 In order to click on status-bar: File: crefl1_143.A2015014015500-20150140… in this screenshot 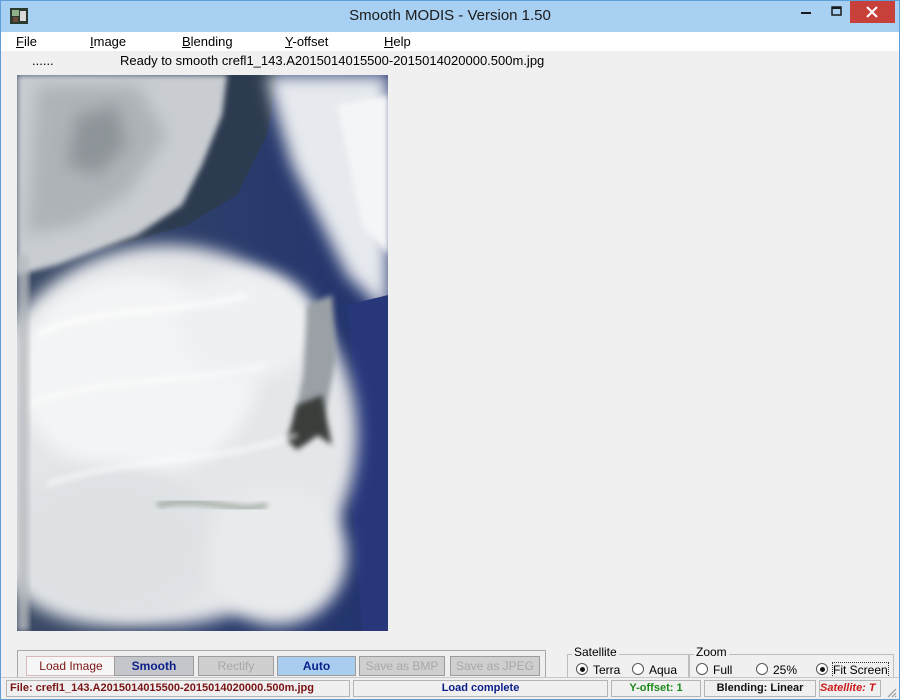, I will do `click(450, 688)`.